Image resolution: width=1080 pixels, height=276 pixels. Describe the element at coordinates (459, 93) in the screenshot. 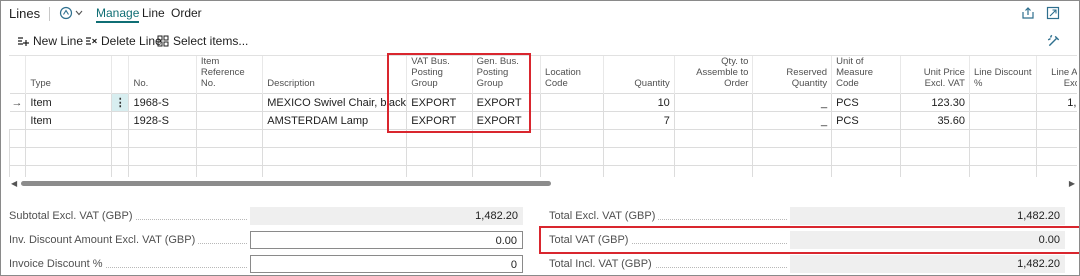

I see `posting-groups-highlight` at that location.